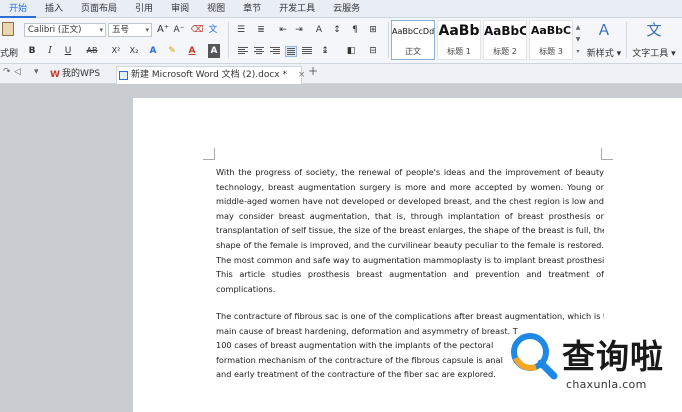  What do you see at coordinates (373, 30) in the screenshot?
I see `table-icon: ⊞` at bounding box center [373, 30].